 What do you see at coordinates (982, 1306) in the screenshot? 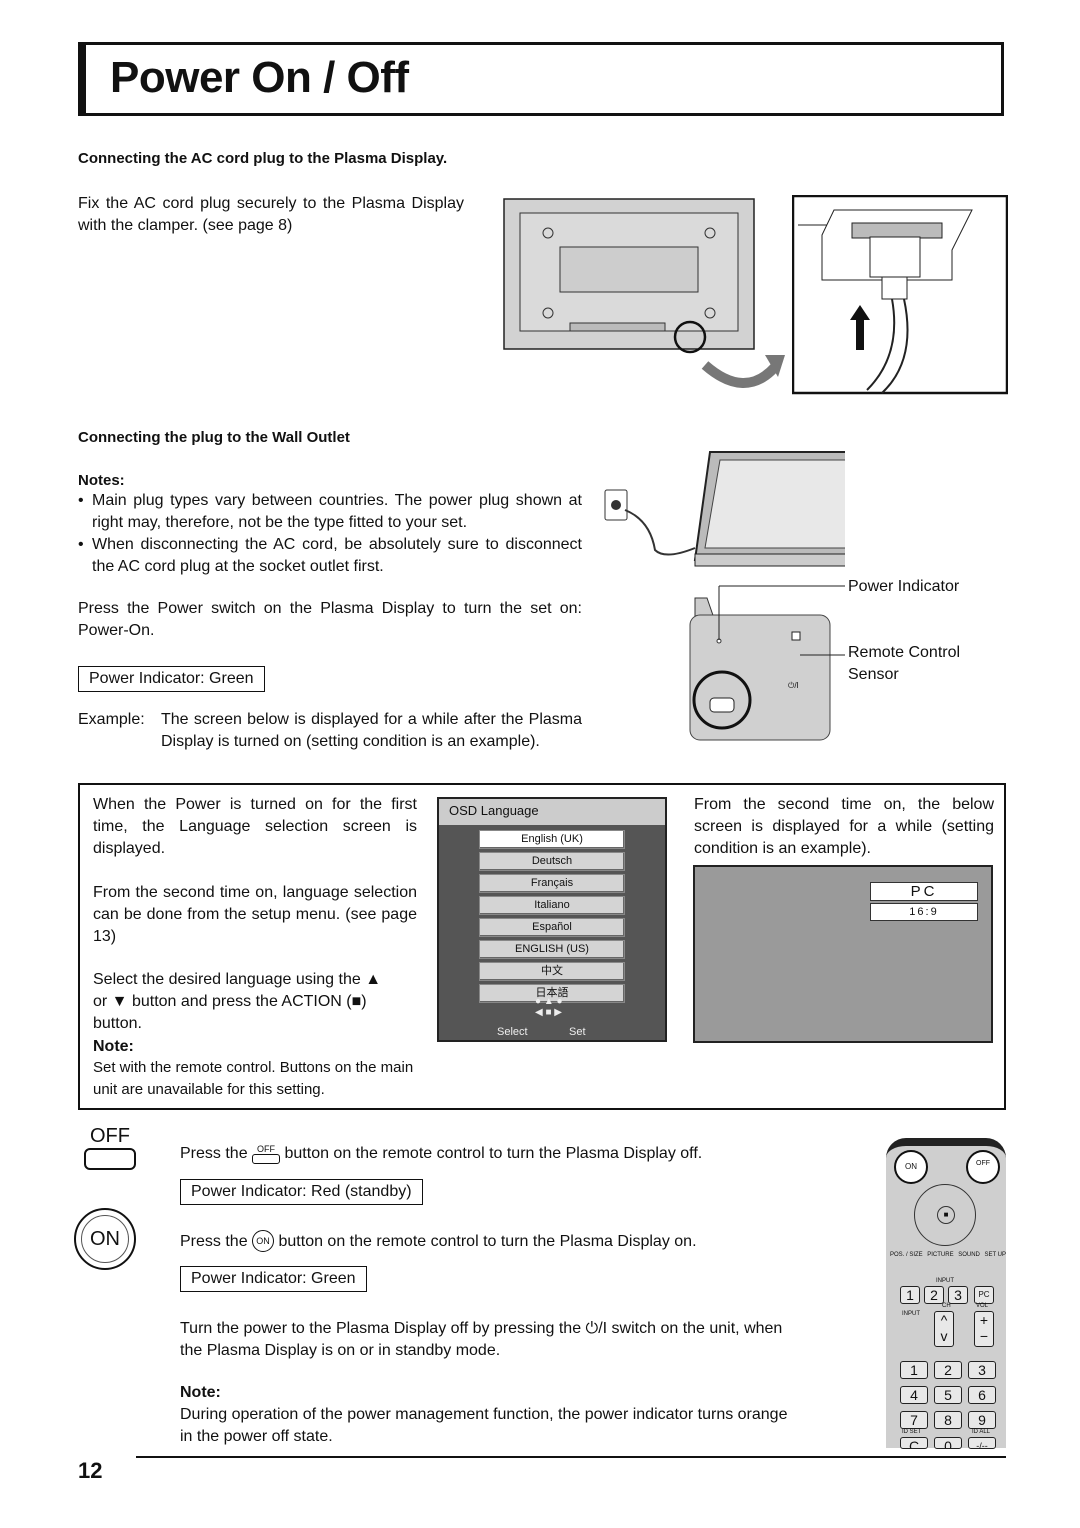
I see `remote-vol-label: VOL` at bounding box center [982, 1306].